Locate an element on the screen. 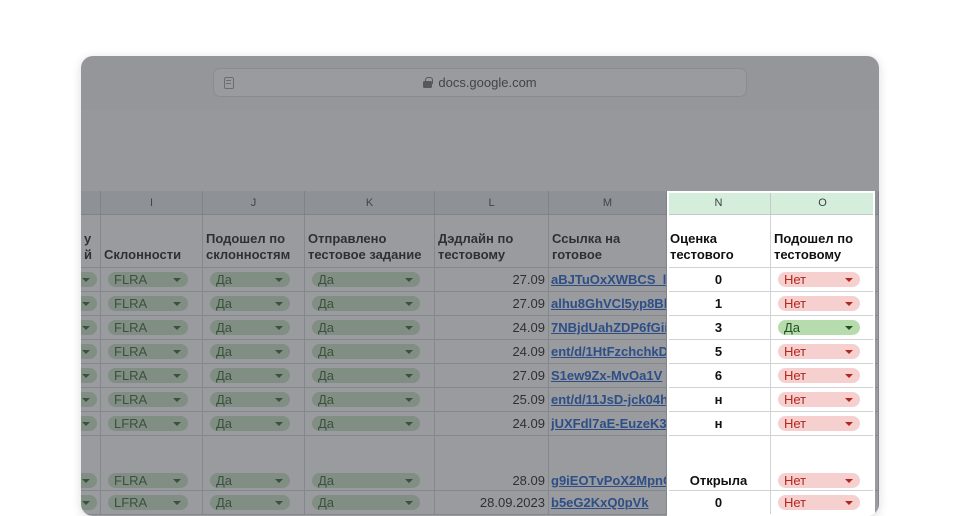 Image resolution: width=960 pixels, height=516 pixels. cell-n: Открыла is located at coordinates (719, 463).